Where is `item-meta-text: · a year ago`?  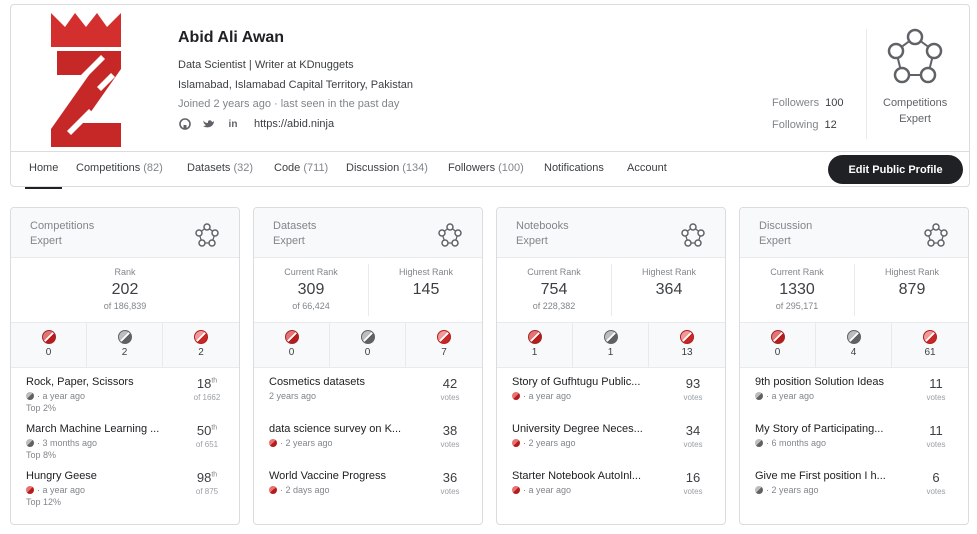
item-meta-text: · a year ago is located at coordinates (547, 396).